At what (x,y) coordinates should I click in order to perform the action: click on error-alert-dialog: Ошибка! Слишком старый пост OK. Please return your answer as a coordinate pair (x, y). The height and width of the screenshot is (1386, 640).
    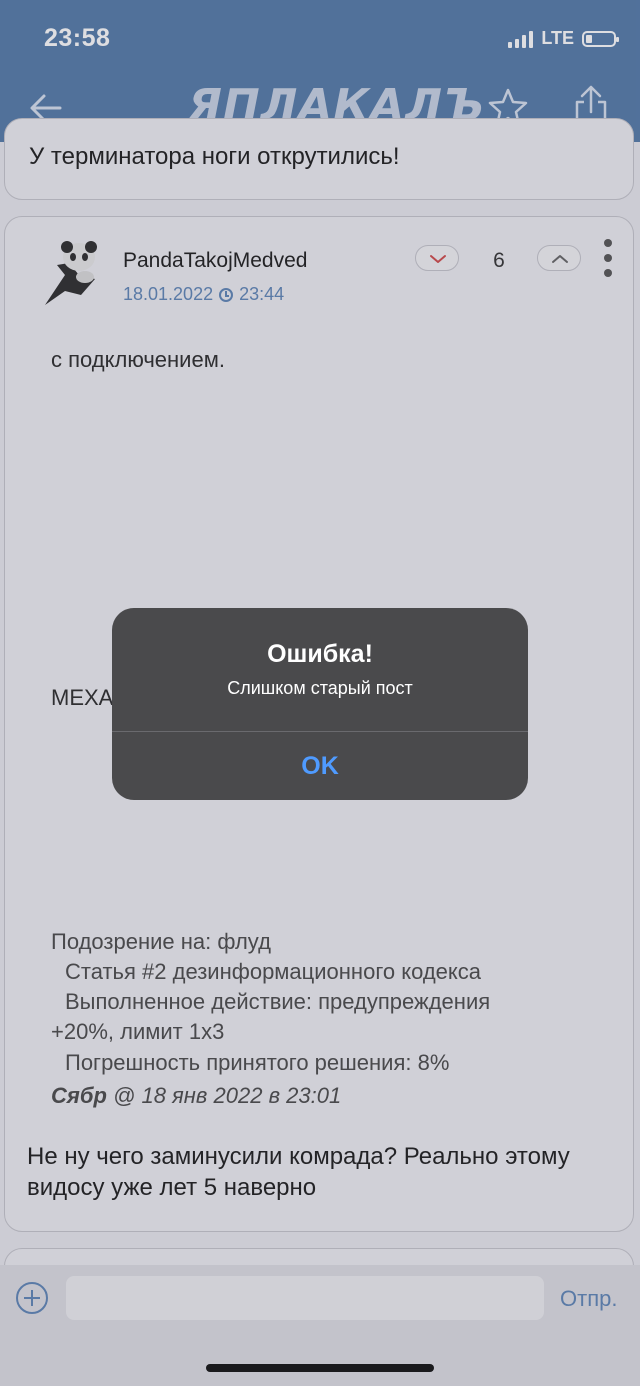
    Looking at the image, I should click on (320, 704).